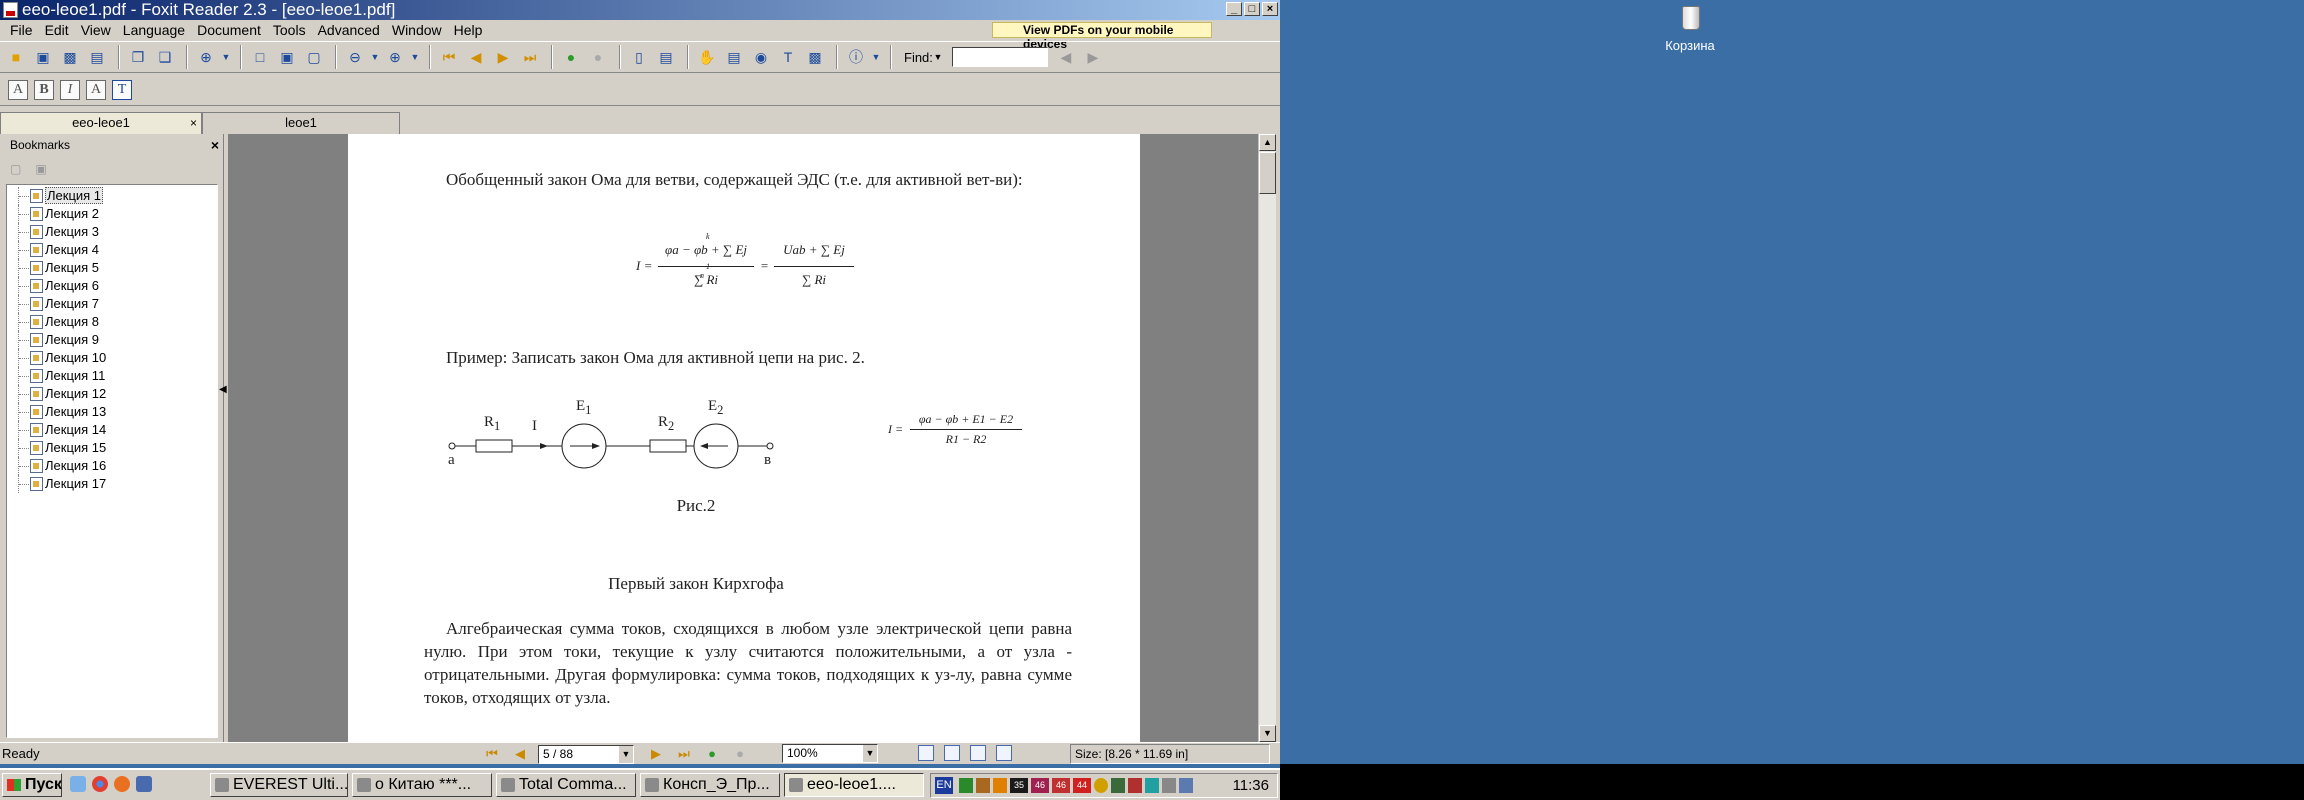 The image size is (2304, 800). I want to click on bookmark-item: Лекция 2, so click(112, 214).